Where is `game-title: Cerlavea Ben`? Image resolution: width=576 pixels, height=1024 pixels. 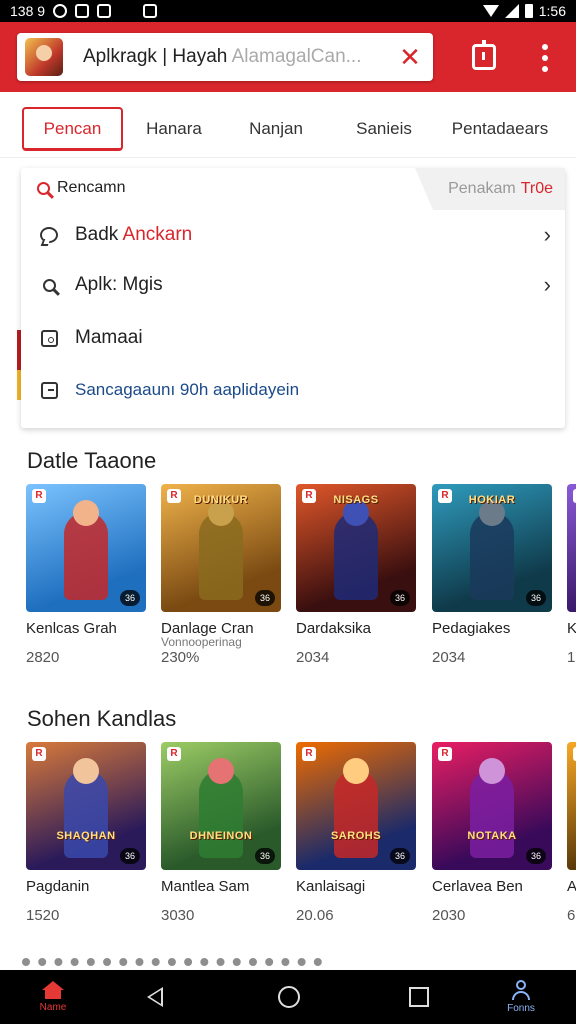
game-title: Cerlavea Ben is located at coordinates (477, 886).